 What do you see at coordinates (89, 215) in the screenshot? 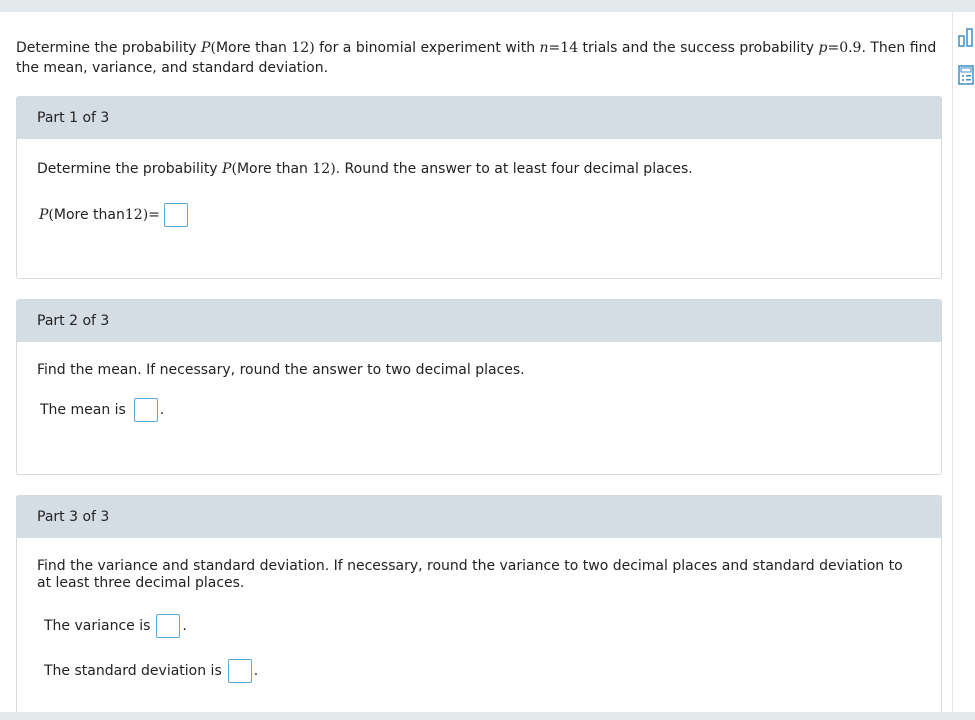
I see `answer-label-text: More than` at bounding box center [89, 215].